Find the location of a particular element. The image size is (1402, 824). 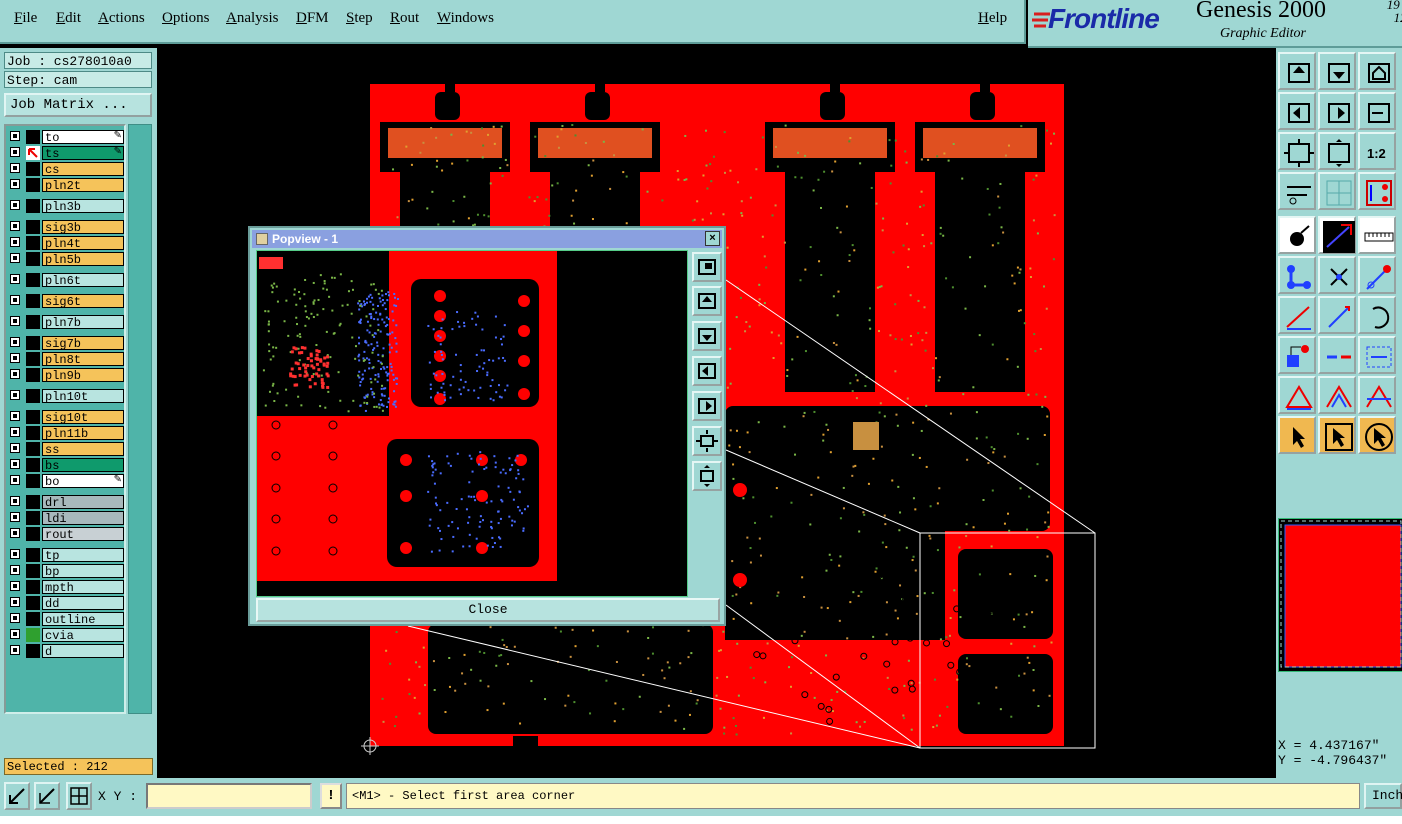

layer-row-rout: rout is located at coordinates (66, 534).